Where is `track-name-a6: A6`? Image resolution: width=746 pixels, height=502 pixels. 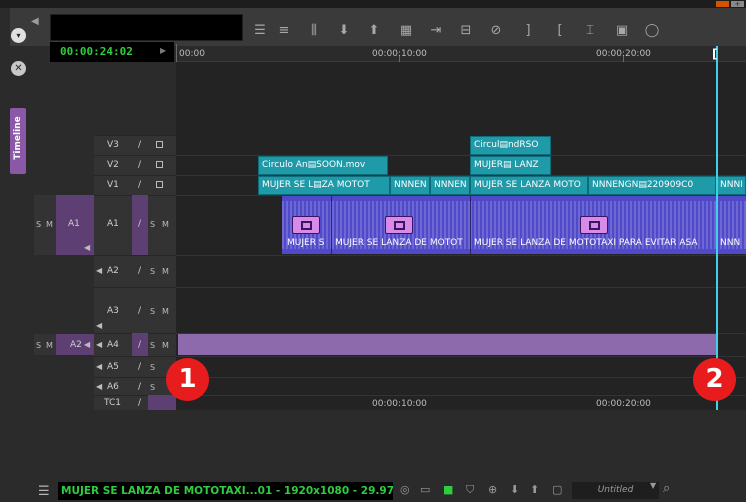
track-name-a6: A6 is located at coordinates (113, 387).